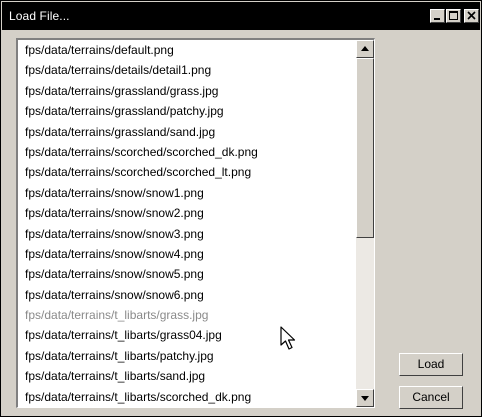 The height and width of the screenshot is (417, 482). I want to click on scroll-down-button, so click(365, 398).